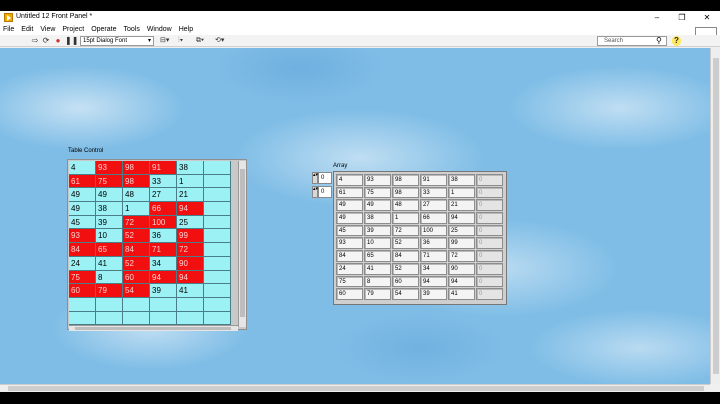 The width and height of the screenshot is (720, 404). I want to click on panel-horizontal-scrollbar, so click(355, 388).